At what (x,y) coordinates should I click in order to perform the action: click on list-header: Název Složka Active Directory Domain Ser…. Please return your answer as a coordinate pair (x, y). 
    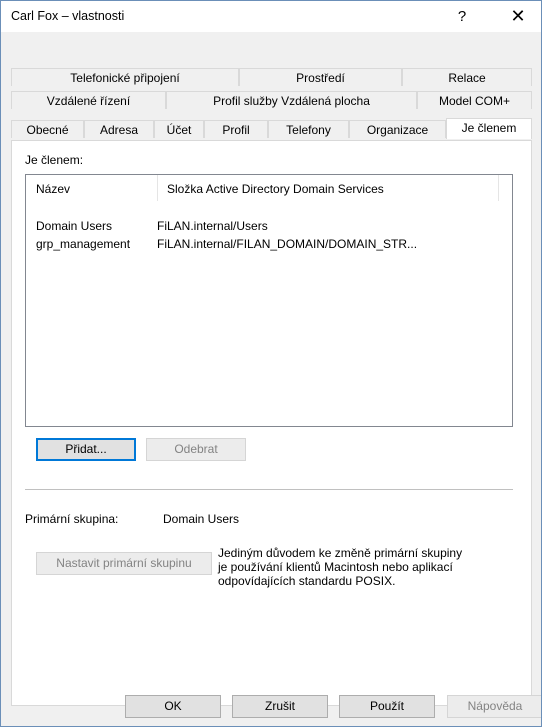
    Looking at the image, I should click on (269, 188).